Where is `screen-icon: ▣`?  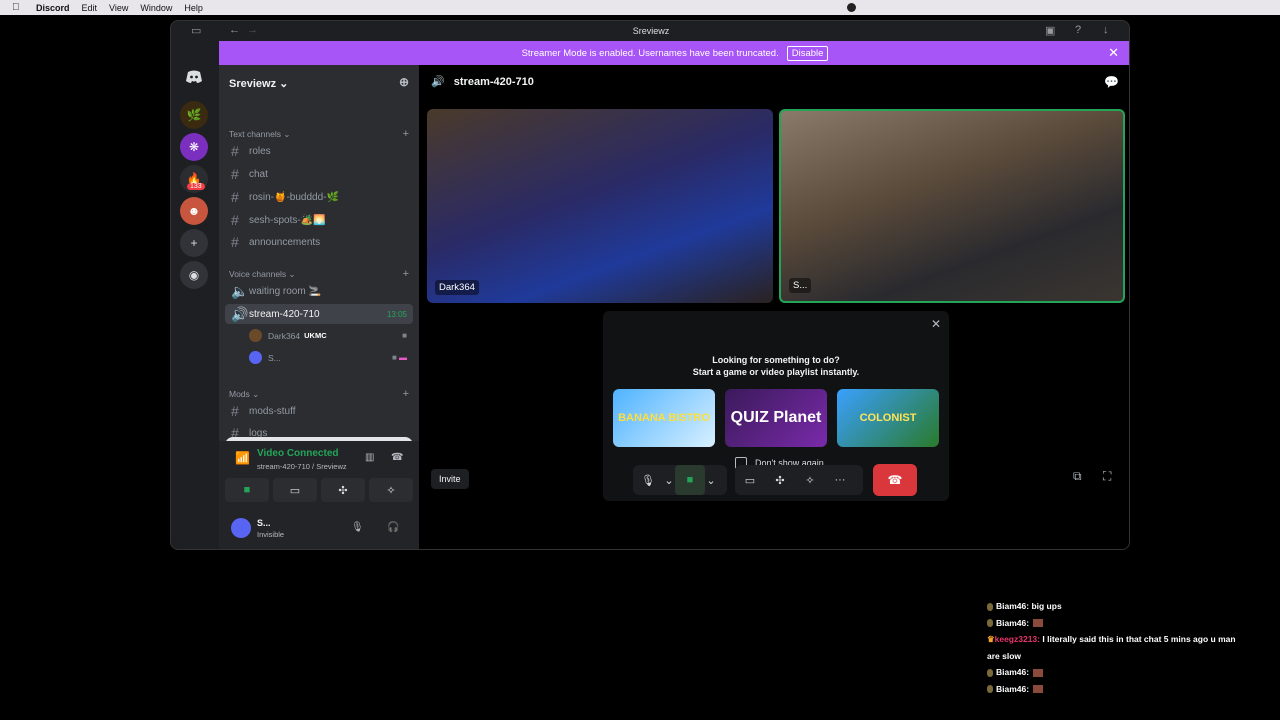 screen-icon: ▣ is located at coordinates (1050, 30).